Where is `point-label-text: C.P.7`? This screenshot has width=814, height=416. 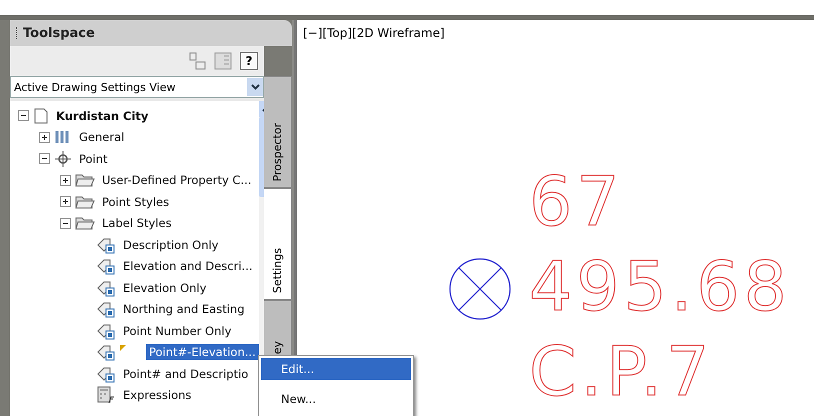 point-label-text: C.P.7 is located at coordinates (621, 372).